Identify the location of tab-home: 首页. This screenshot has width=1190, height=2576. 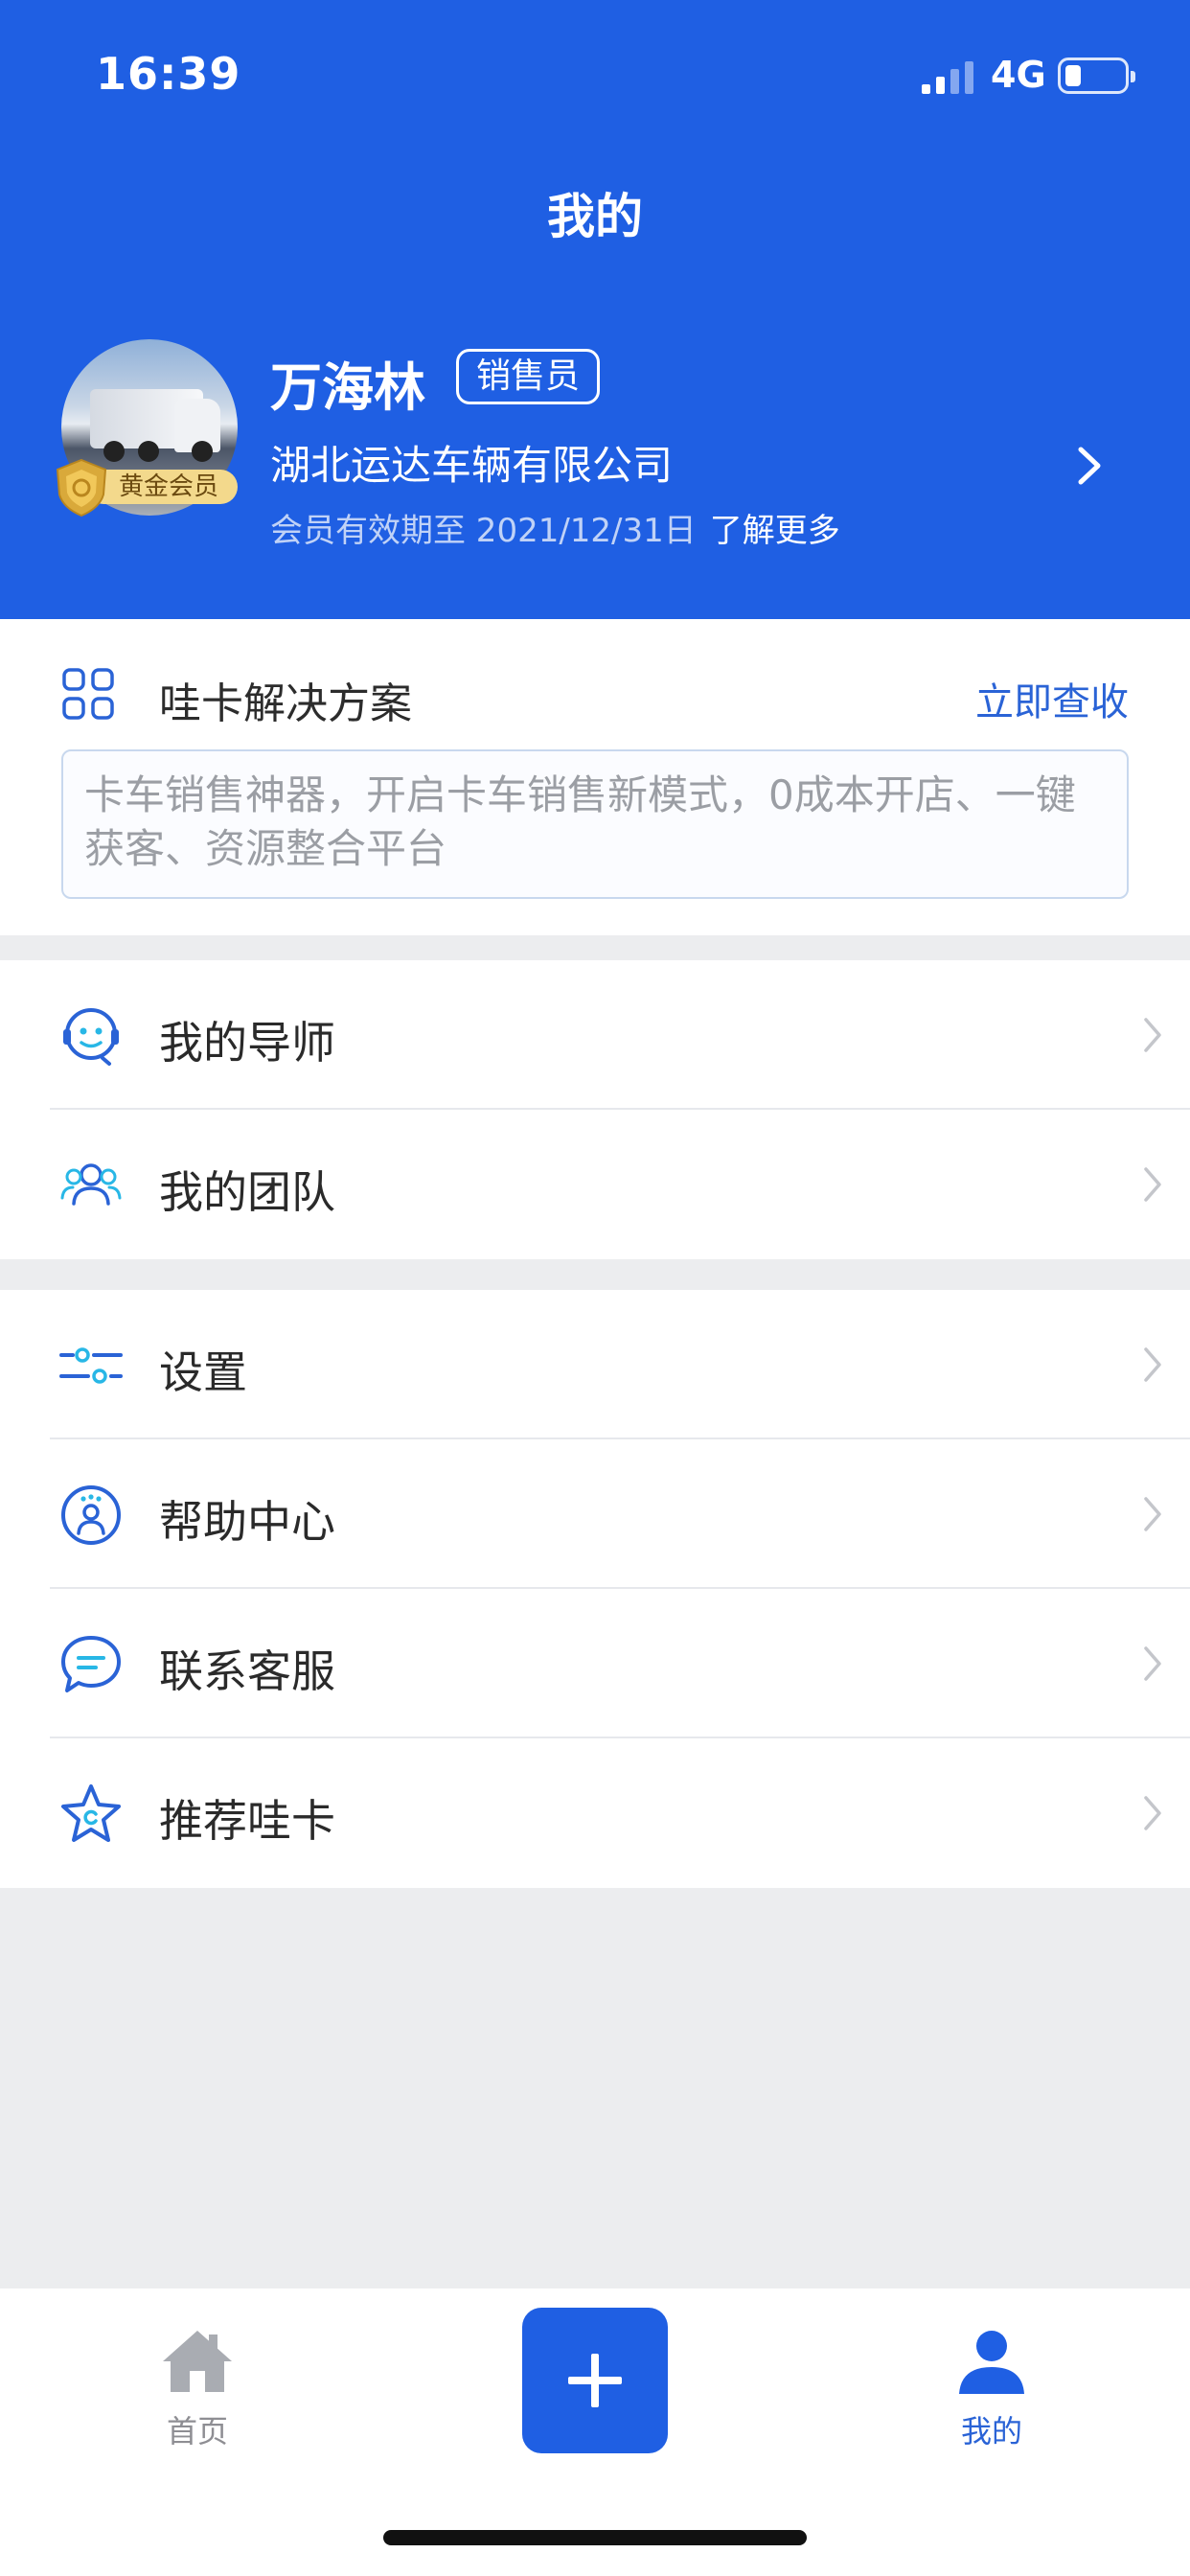
(198, 2389).